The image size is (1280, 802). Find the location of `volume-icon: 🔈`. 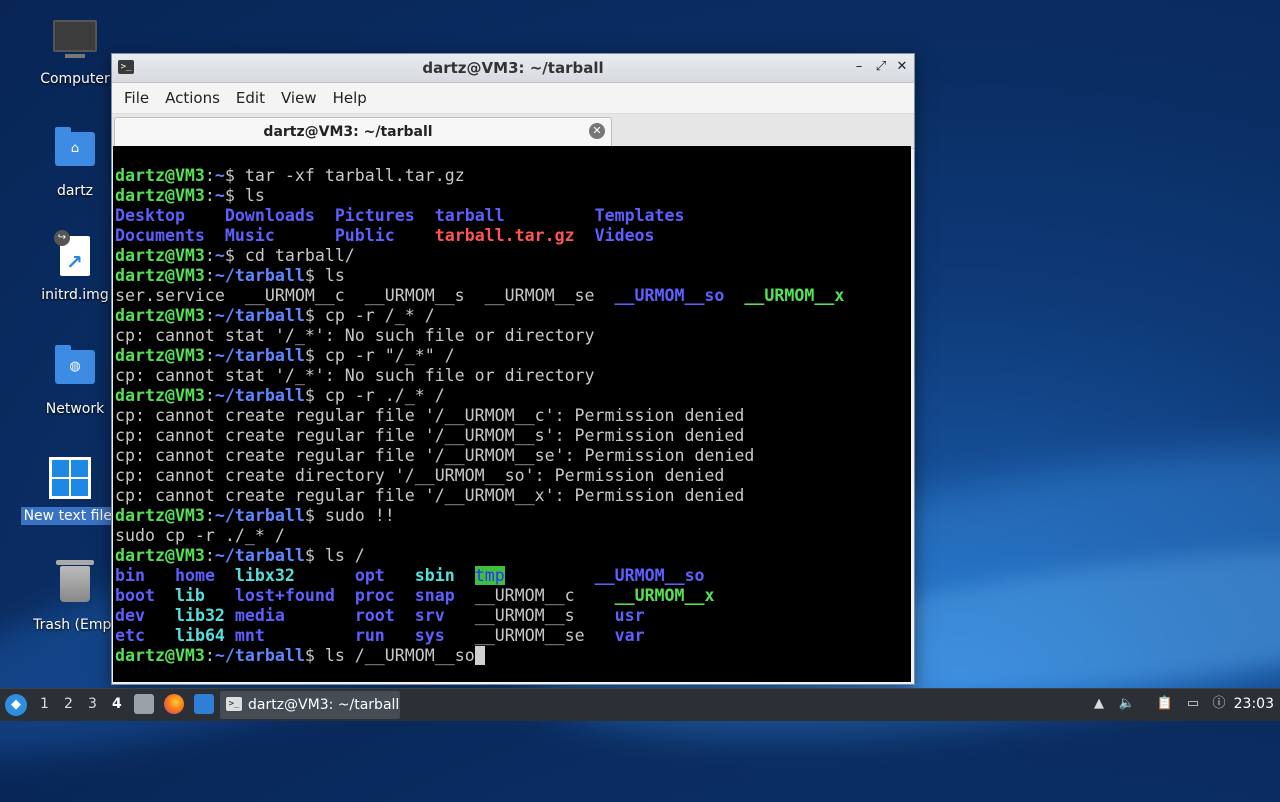

volume-icon: 🔈 is located at coordinates (1127, 704).